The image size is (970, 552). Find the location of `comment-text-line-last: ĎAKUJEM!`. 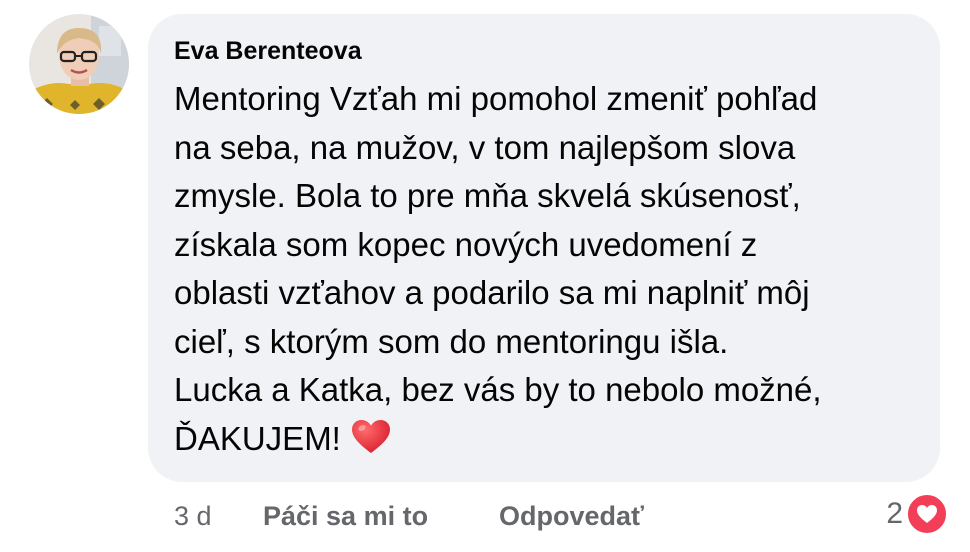

comment-text-line-last: ĎAKUJEM! is located at coordinates (549, 439).